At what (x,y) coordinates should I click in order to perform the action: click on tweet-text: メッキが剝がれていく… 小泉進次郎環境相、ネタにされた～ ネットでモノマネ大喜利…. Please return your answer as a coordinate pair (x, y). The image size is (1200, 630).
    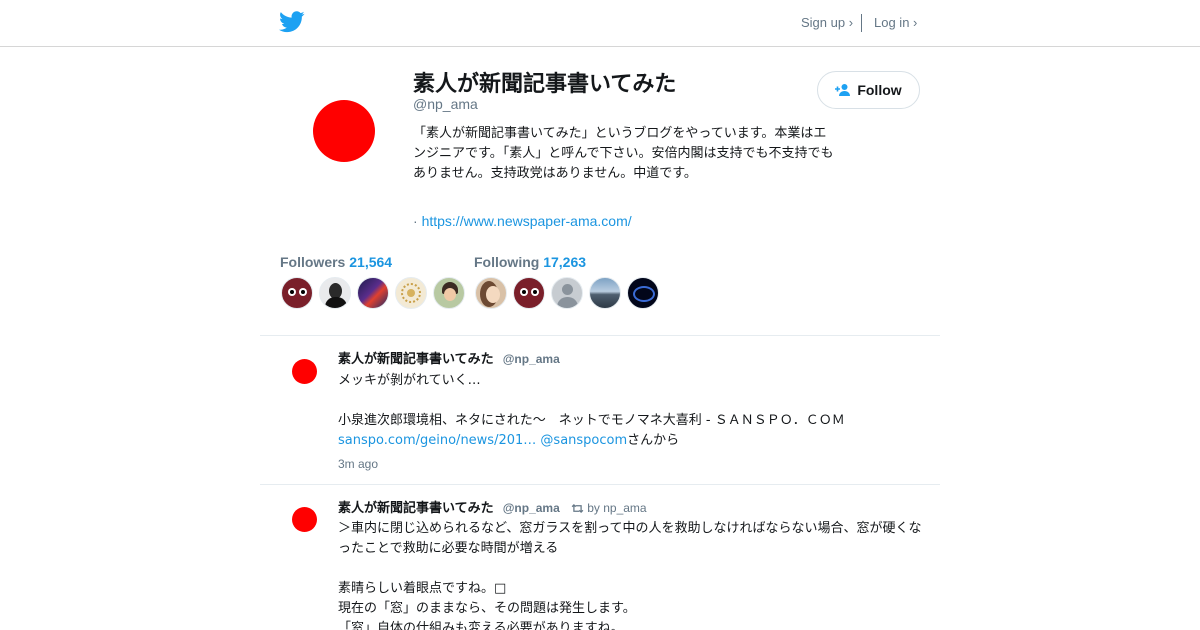
    Looking at the image, I should click on (634, 411).